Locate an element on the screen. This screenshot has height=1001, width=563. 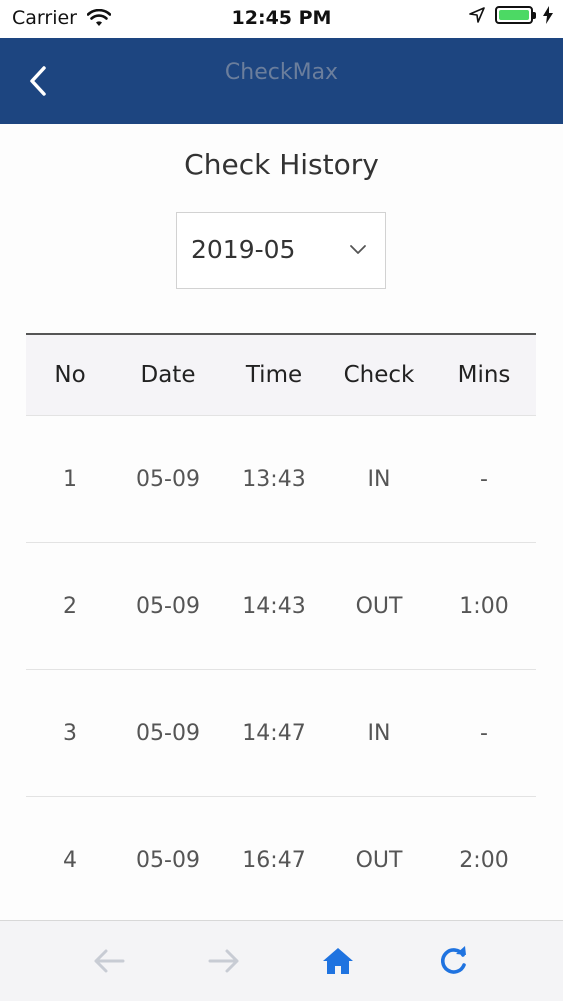
table-row: 2 05-09 14:43 OUT 1:00 is located at coordinates (281, 606).